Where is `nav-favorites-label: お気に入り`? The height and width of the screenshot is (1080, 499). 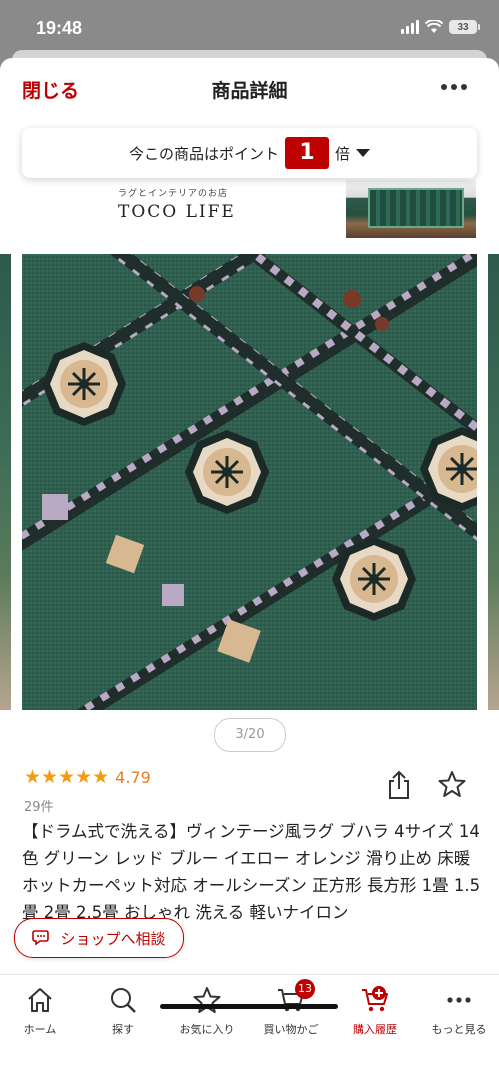
nav-favorites-label: お気に入り is located at coordinates (207, 1029).